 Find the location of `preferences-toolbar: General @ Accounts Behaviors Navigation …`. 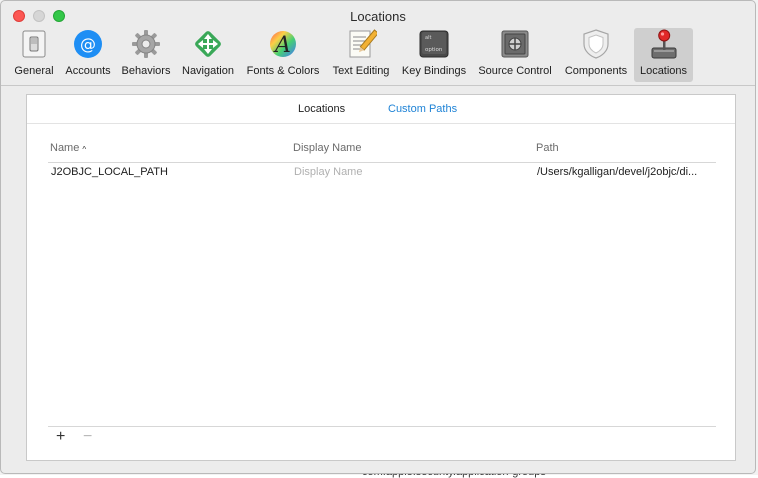

preferences-toolbar: General @ Accounts Behaviors Navigation … is located at coordinates (378, 55).